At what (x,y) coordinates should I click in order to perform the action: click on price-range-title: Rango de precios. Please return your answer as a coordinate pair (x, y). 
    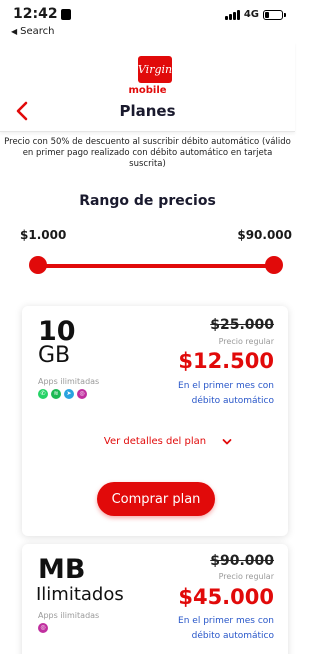
    Looking at the image, I should click on (147, 201).